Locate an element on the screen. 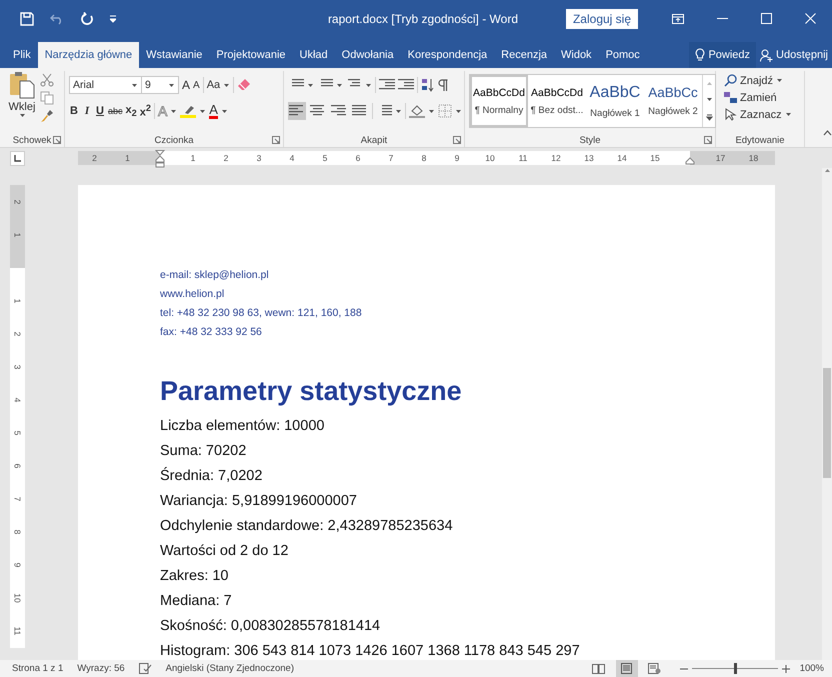 The width and height of the screenshot is (832, 677). proofing-icon is located at coordinates (145, 668).